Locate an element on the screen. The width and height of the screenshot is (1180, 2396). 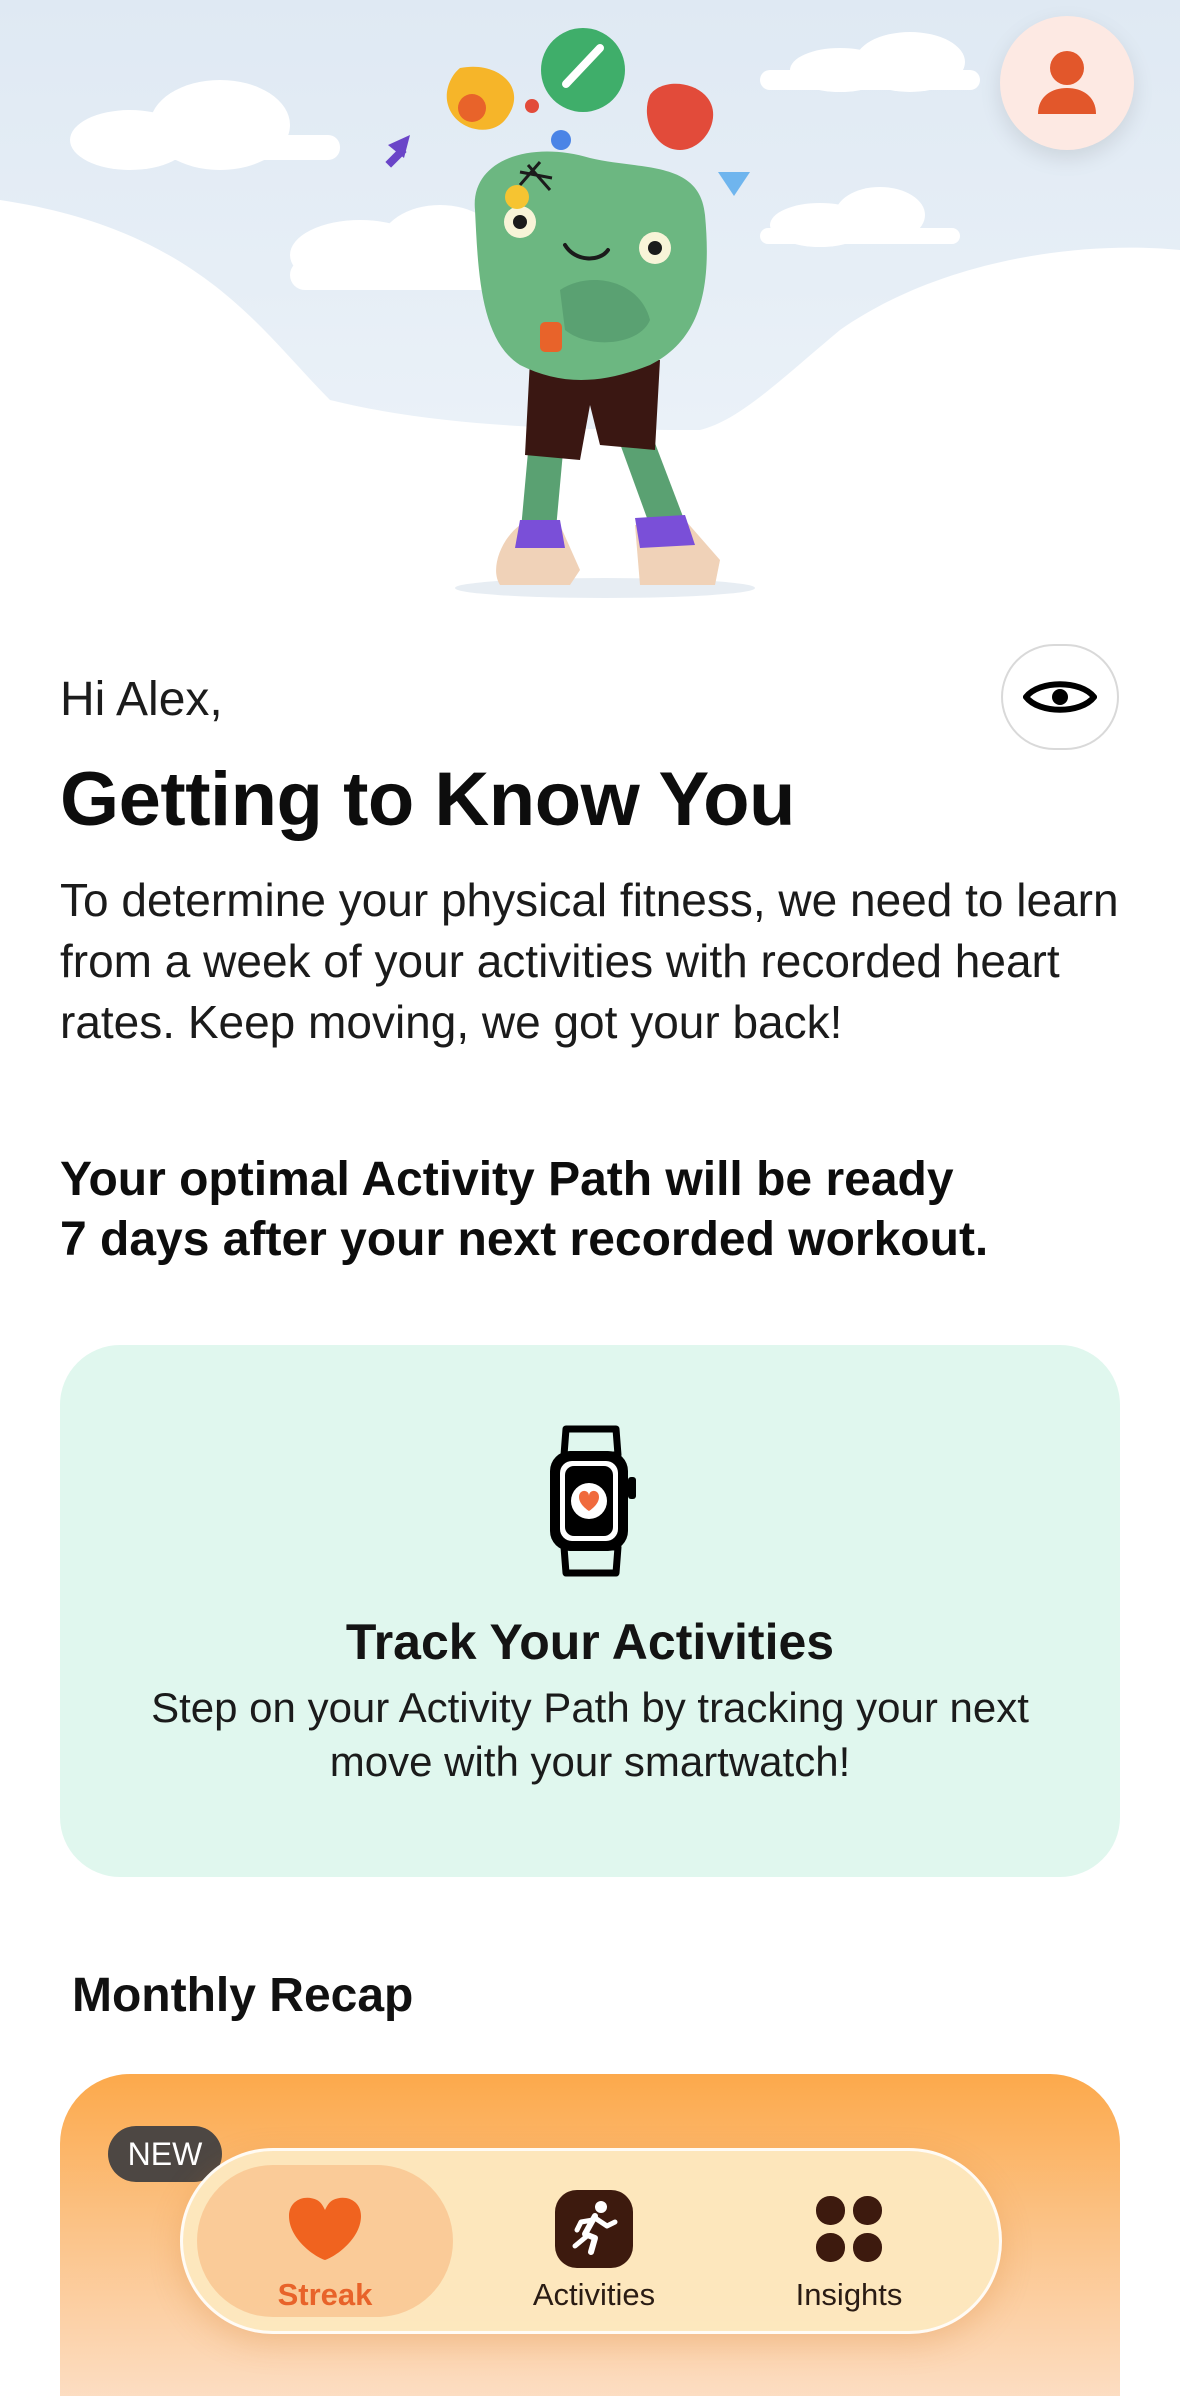
grid-icon is located at coordinates (849, 2229).